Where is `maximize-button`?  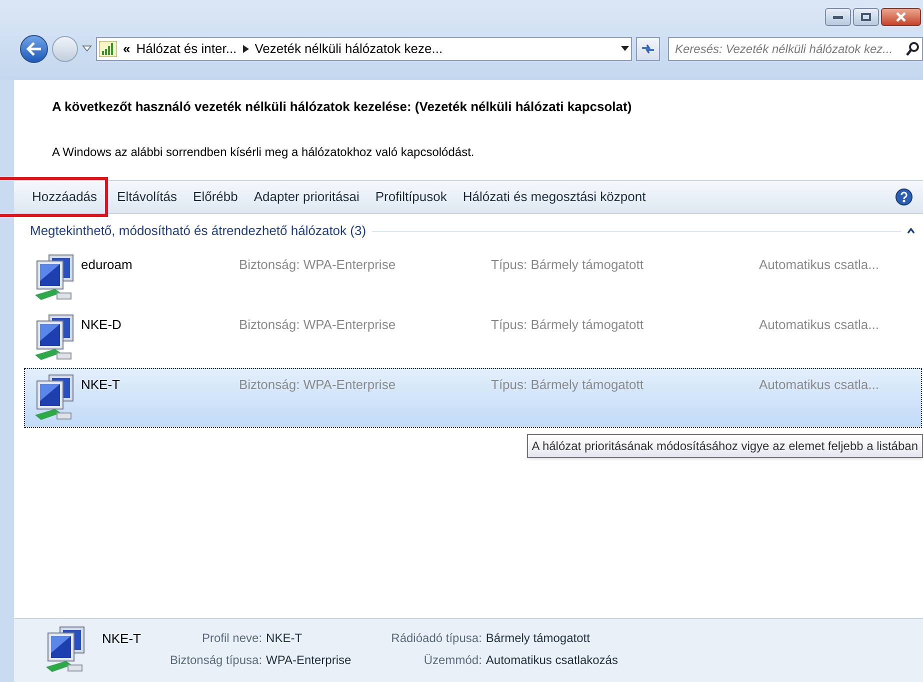
maximize-button is located at coordinates (866, 17).